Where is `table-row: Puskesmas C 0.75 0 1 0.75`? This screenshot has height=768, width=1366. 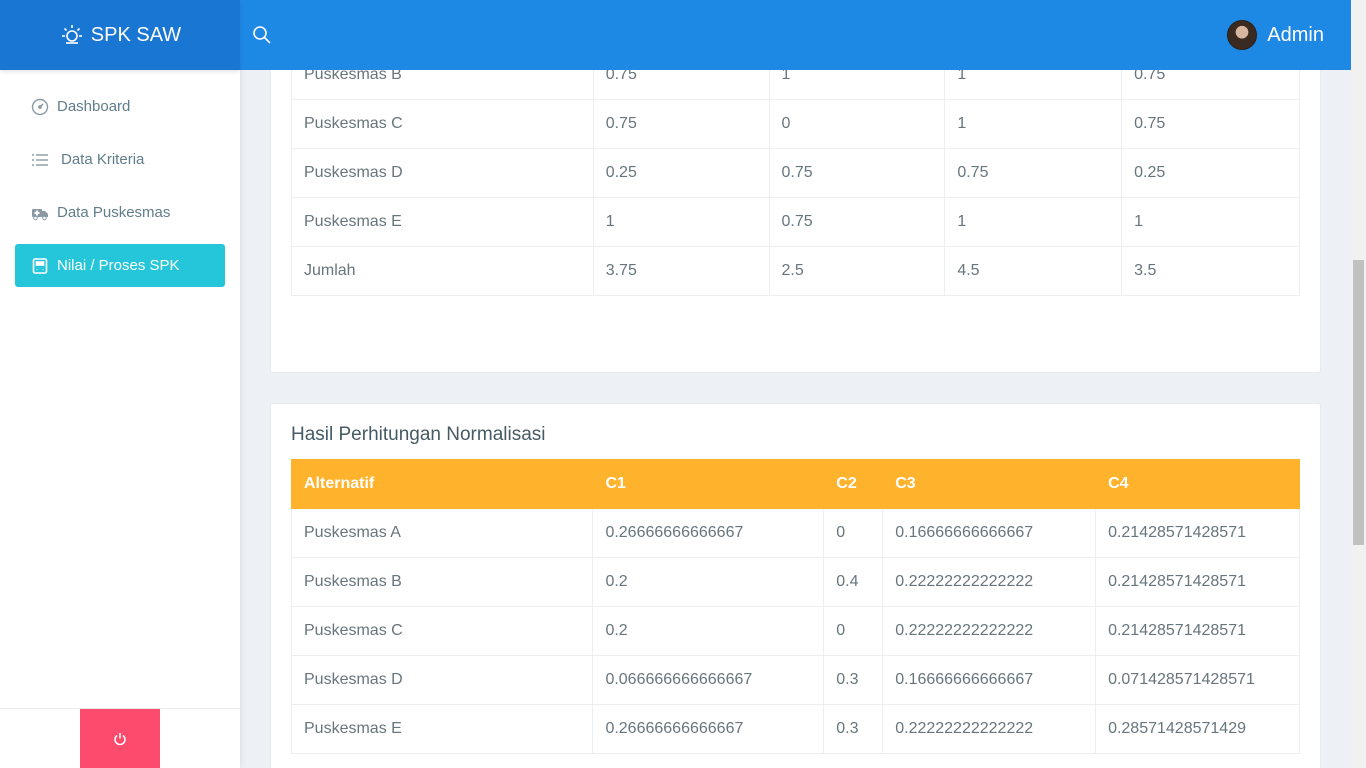 table-row: Puskesmas C 0.75 0 1 0.75 is located at coordinates (795, 124).